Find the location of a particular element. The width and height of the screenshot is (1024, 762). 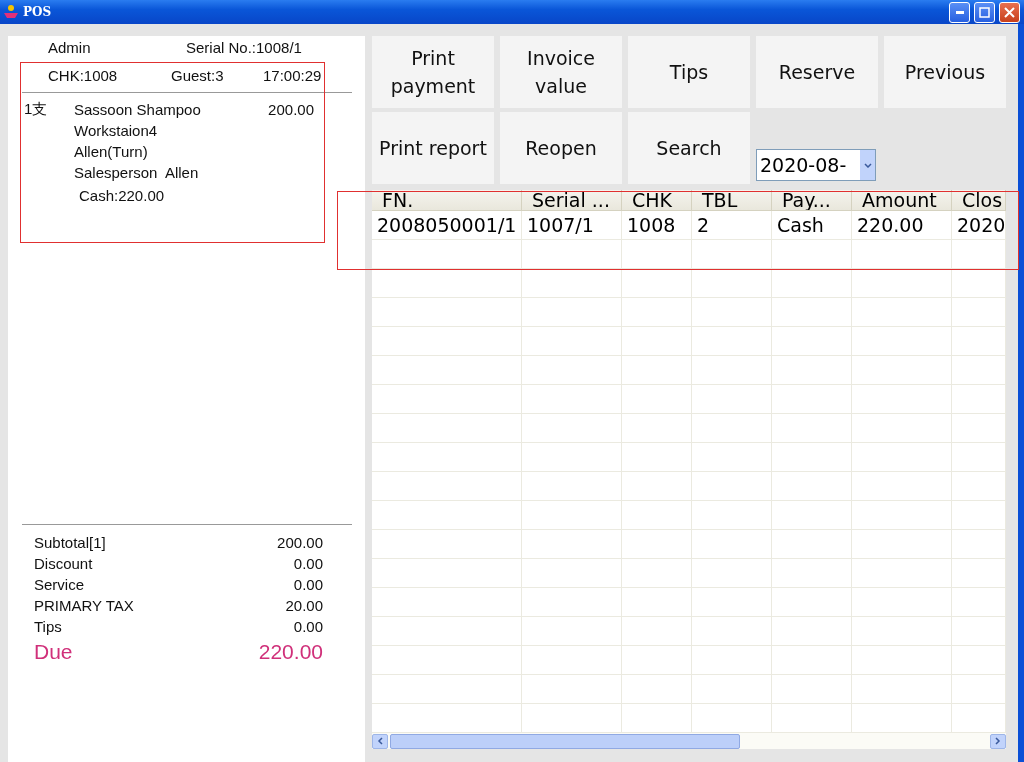

serial-number: Serial No.:1008/1 is located at coordinates (244, 47).